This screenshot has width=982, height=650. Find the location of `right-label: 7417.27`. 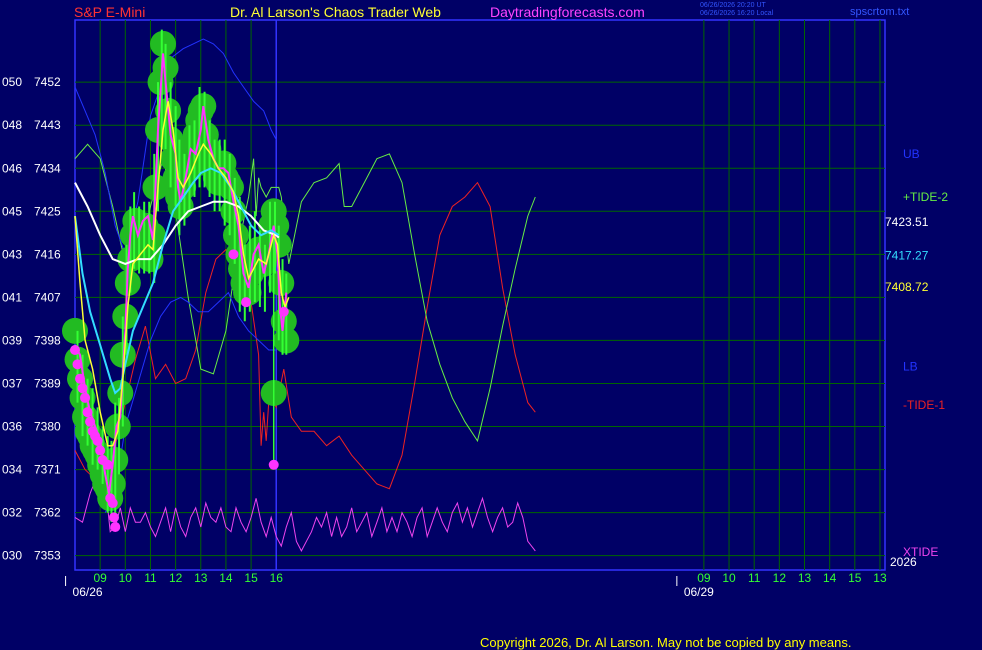

right-label: 7417.27 is located at coordinates (907, 255).